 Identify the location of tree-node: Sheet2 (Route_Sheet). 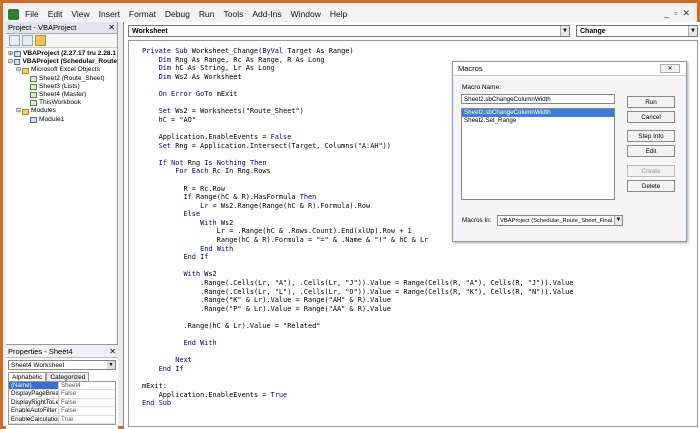
(62, 79).